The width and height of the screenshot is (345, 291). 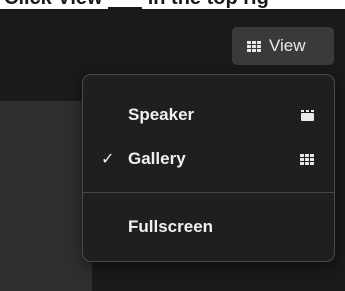 What do you see at coordinates (208, 115) in the screenshot?
I see `menu-item-speaker: Speaker` at bounding box center [208, 115].